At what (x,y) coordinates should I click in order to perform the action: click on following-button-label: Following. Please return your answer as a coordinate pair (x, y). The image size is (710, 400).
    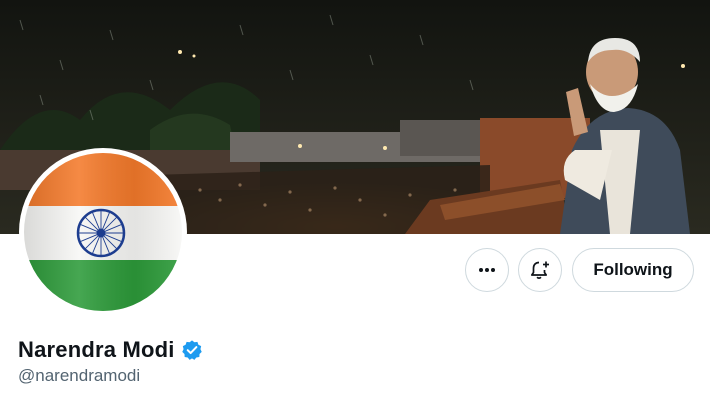
    Looking at the image, I should click on (633, 269).